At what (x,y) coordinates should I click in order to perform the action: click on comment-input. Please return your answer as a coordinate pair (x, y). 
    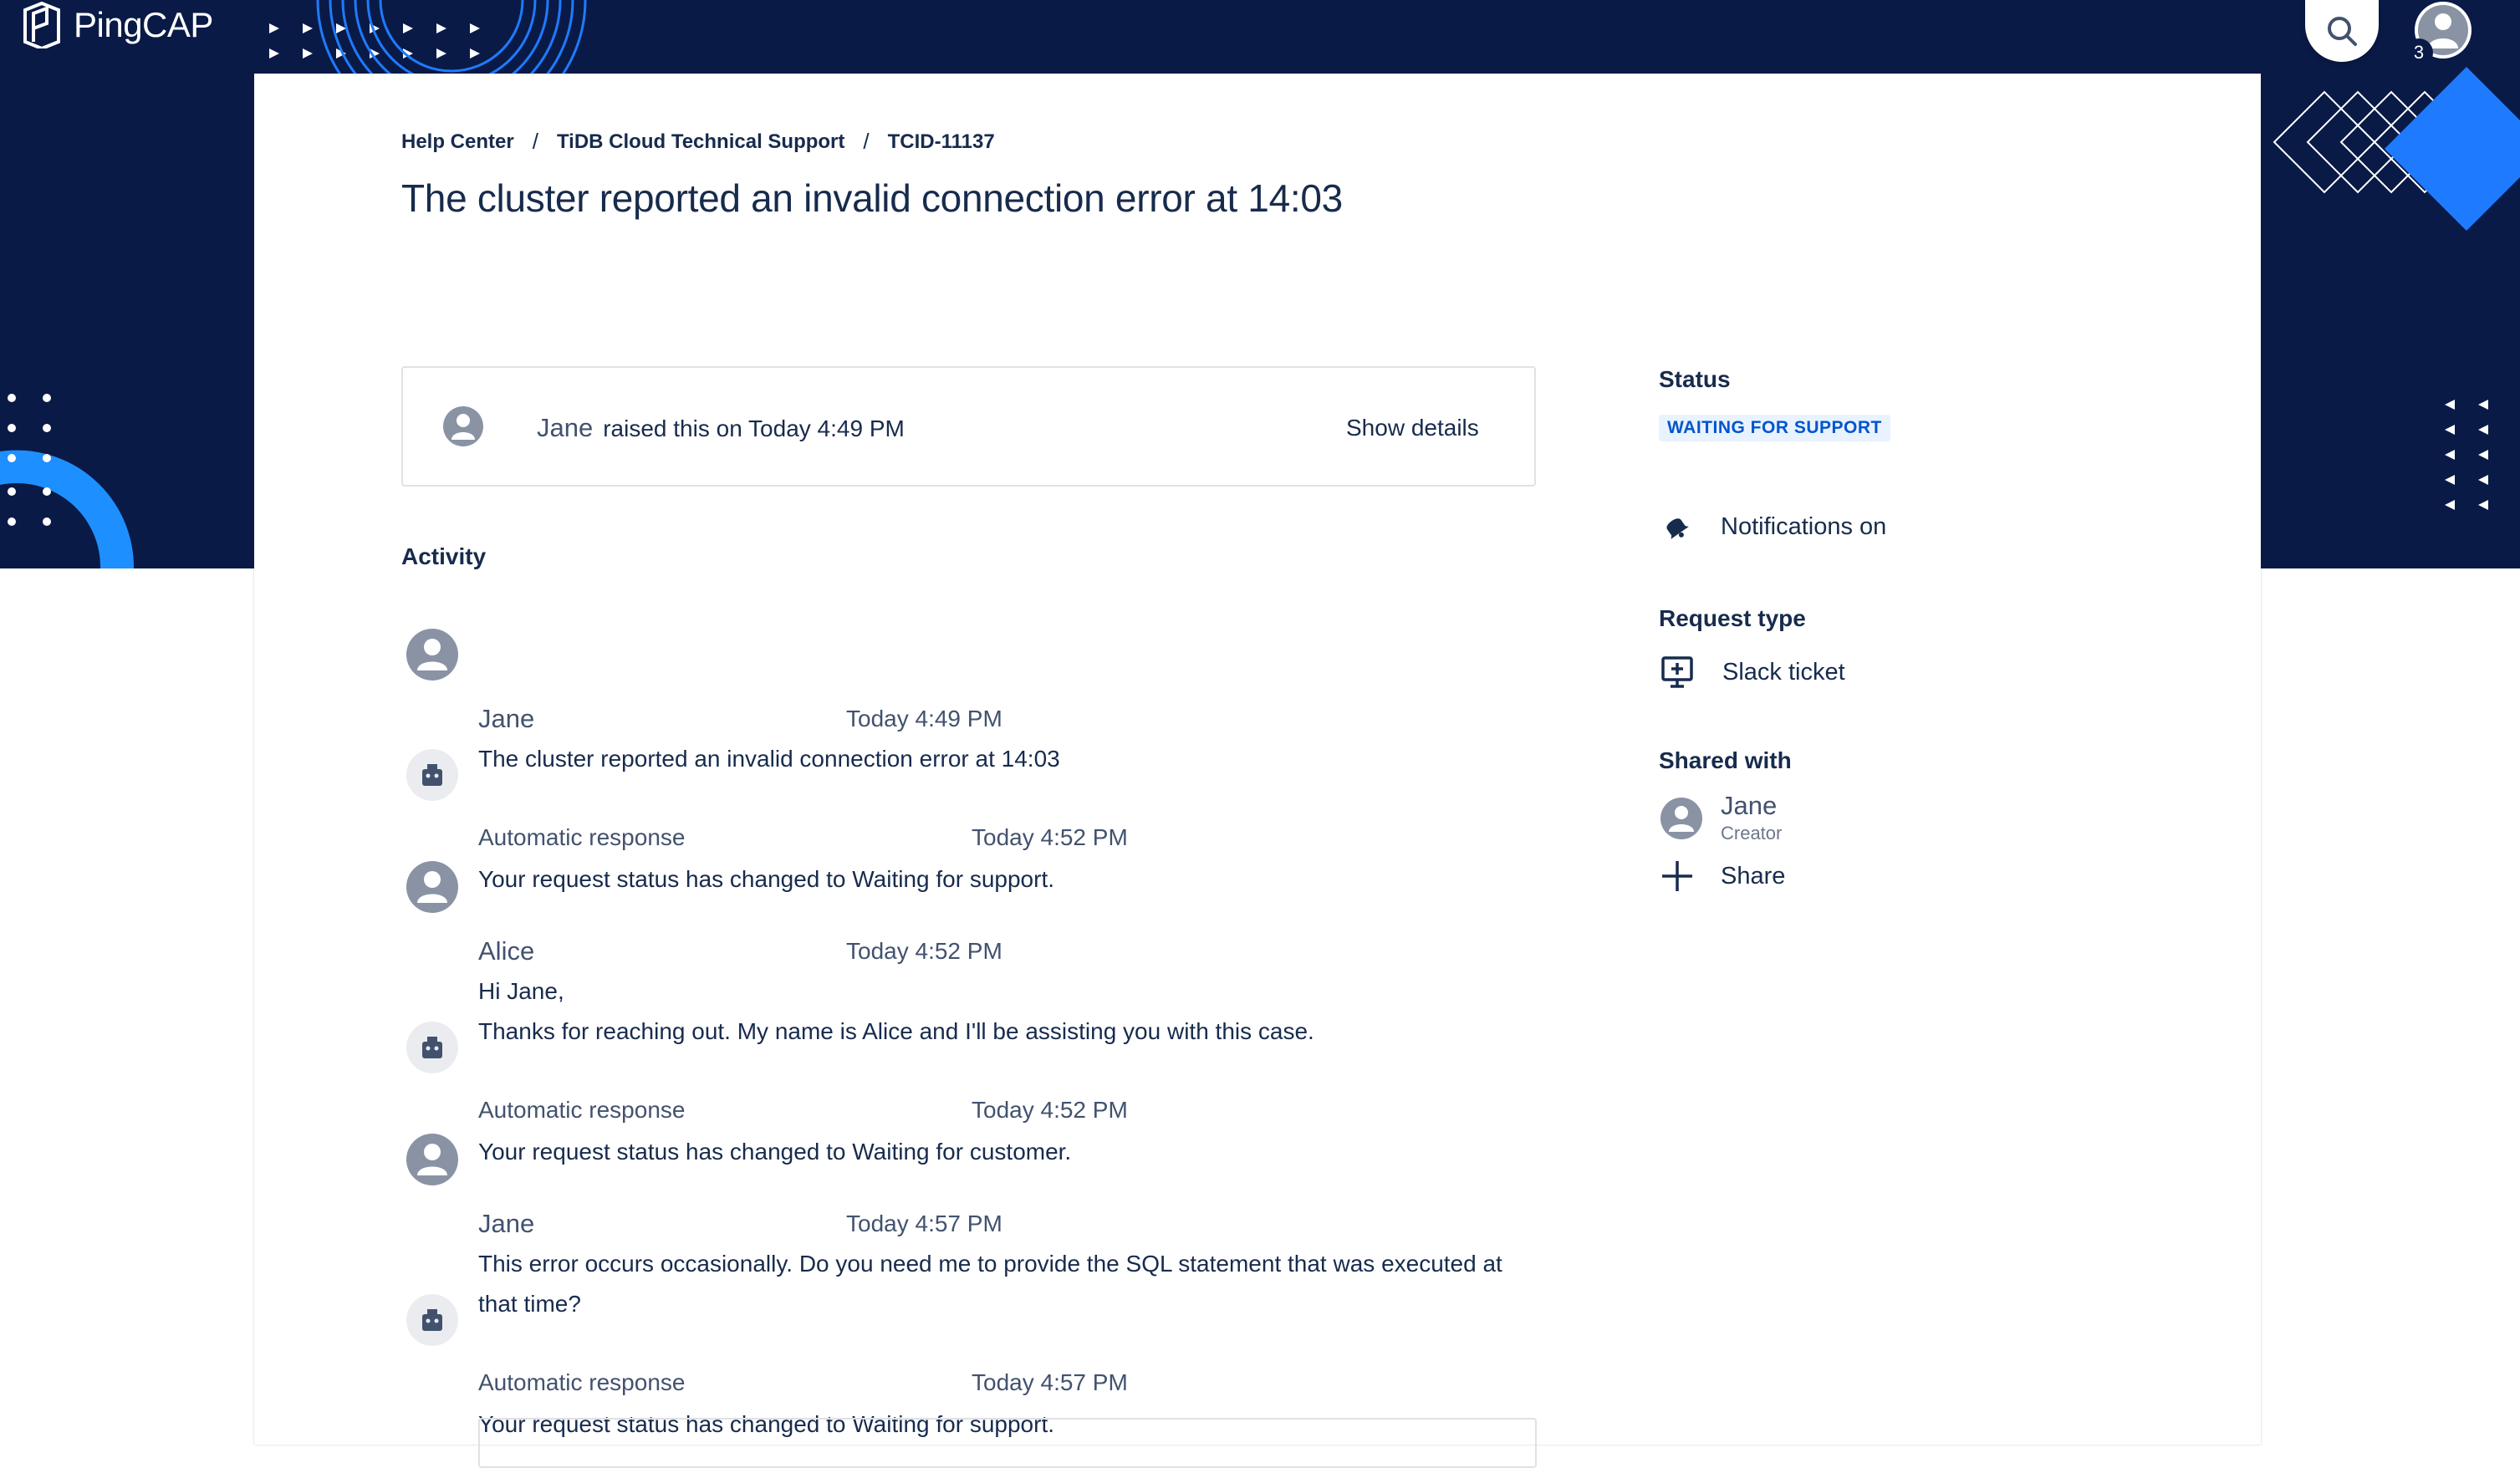
    Looking at the image, I should click on (1007, 1443).